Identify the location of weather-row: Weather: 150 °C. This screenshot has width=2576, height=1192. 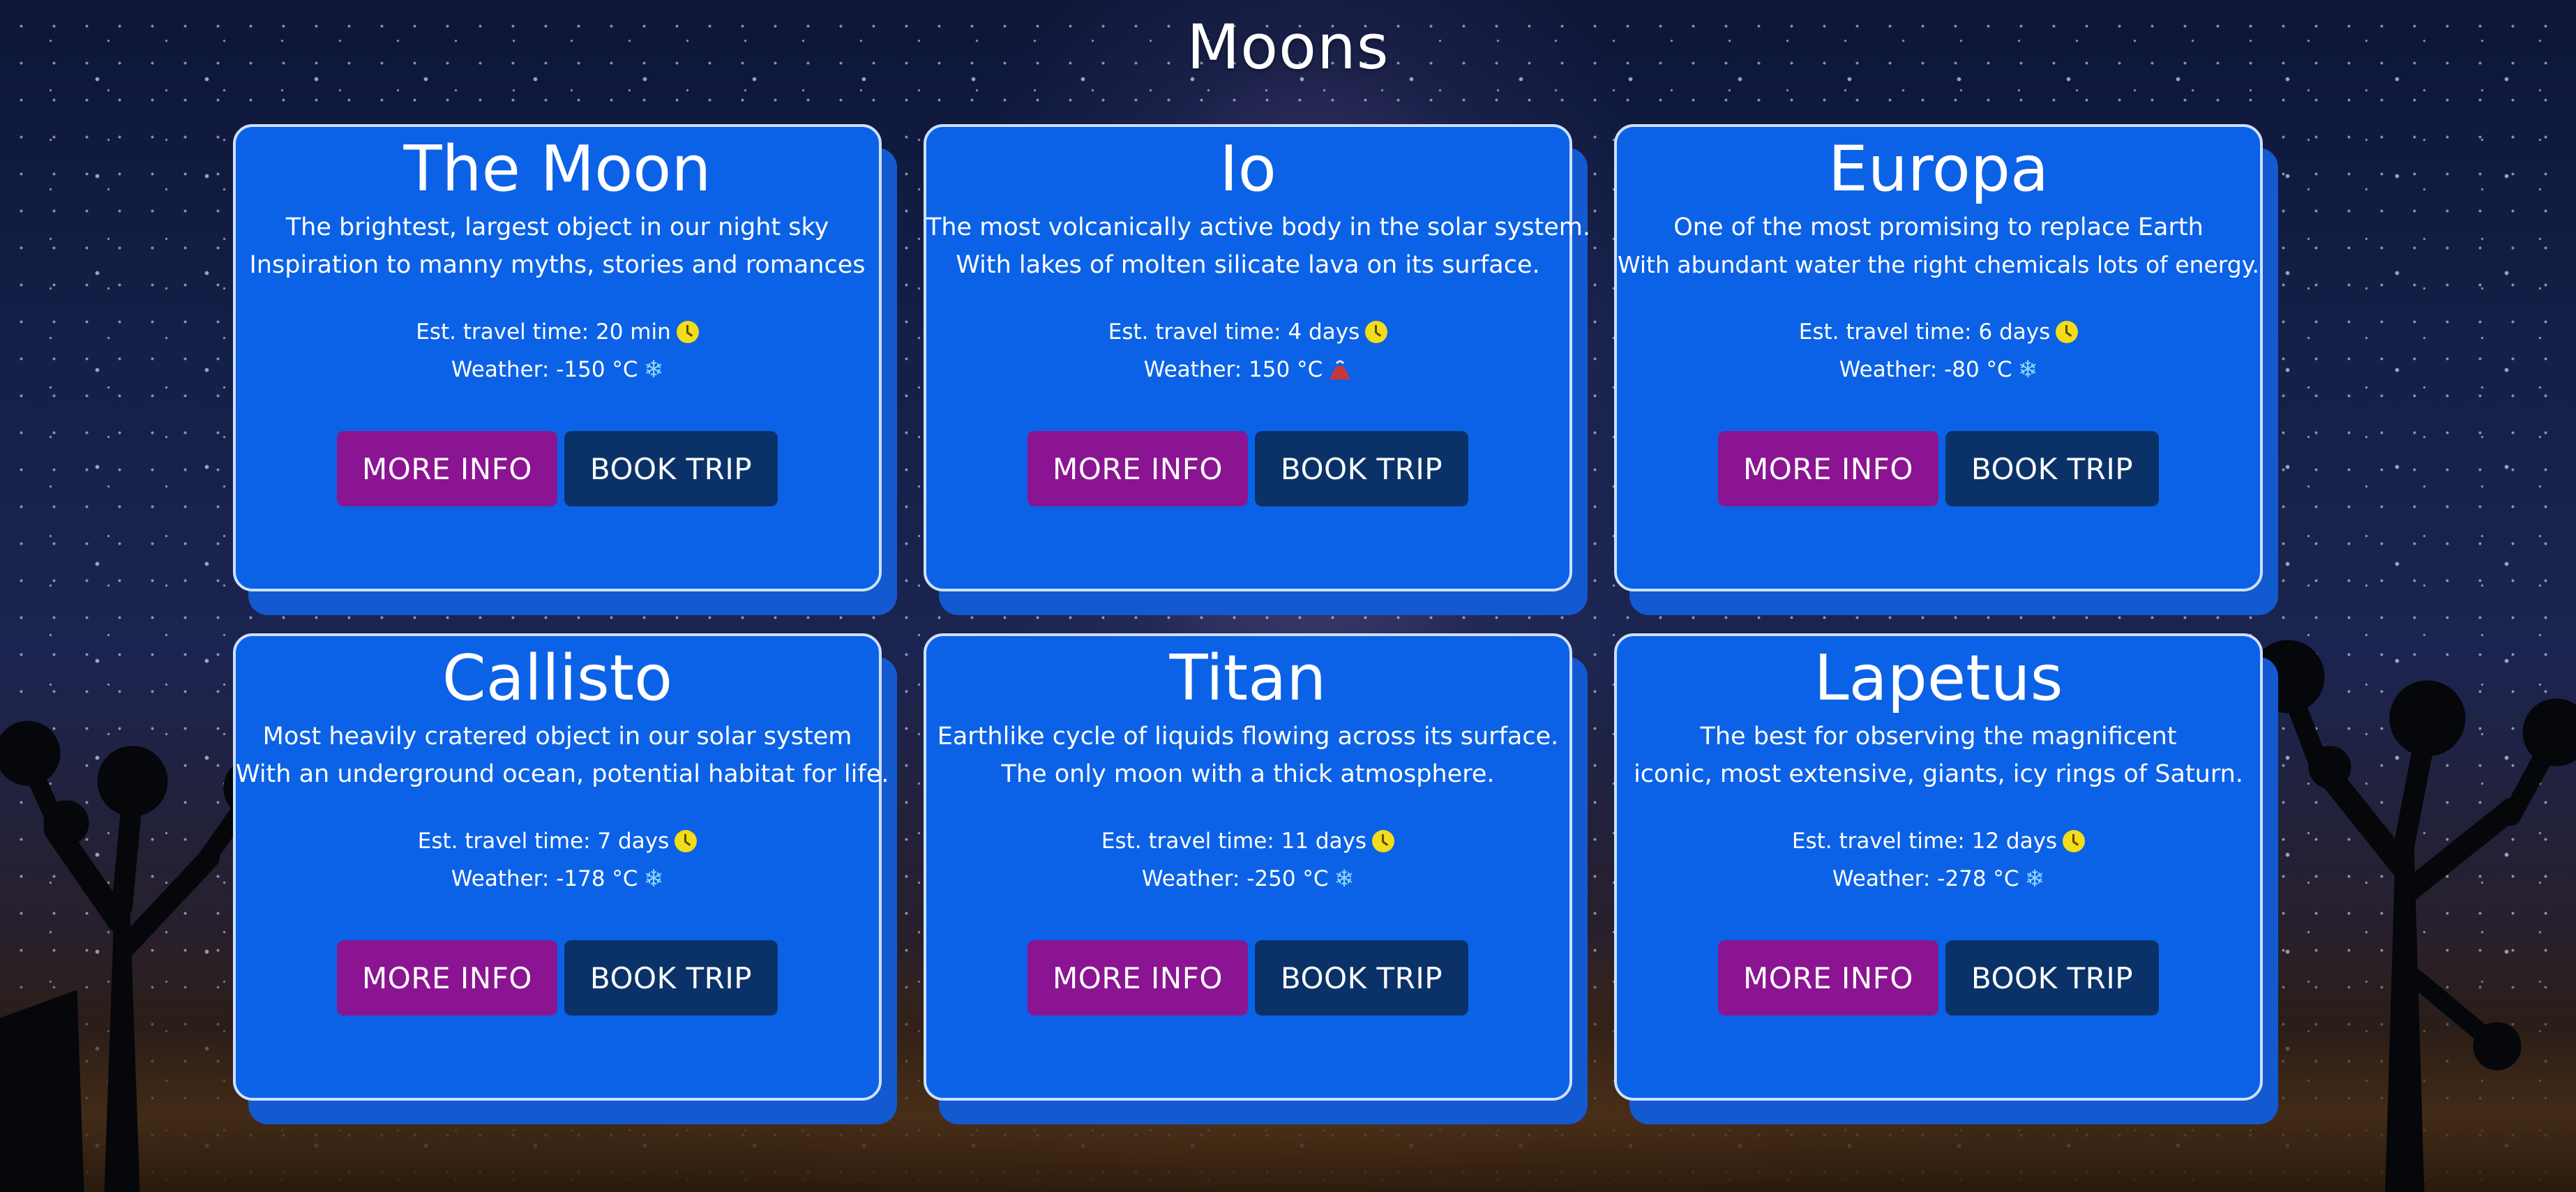
(1247, 369).